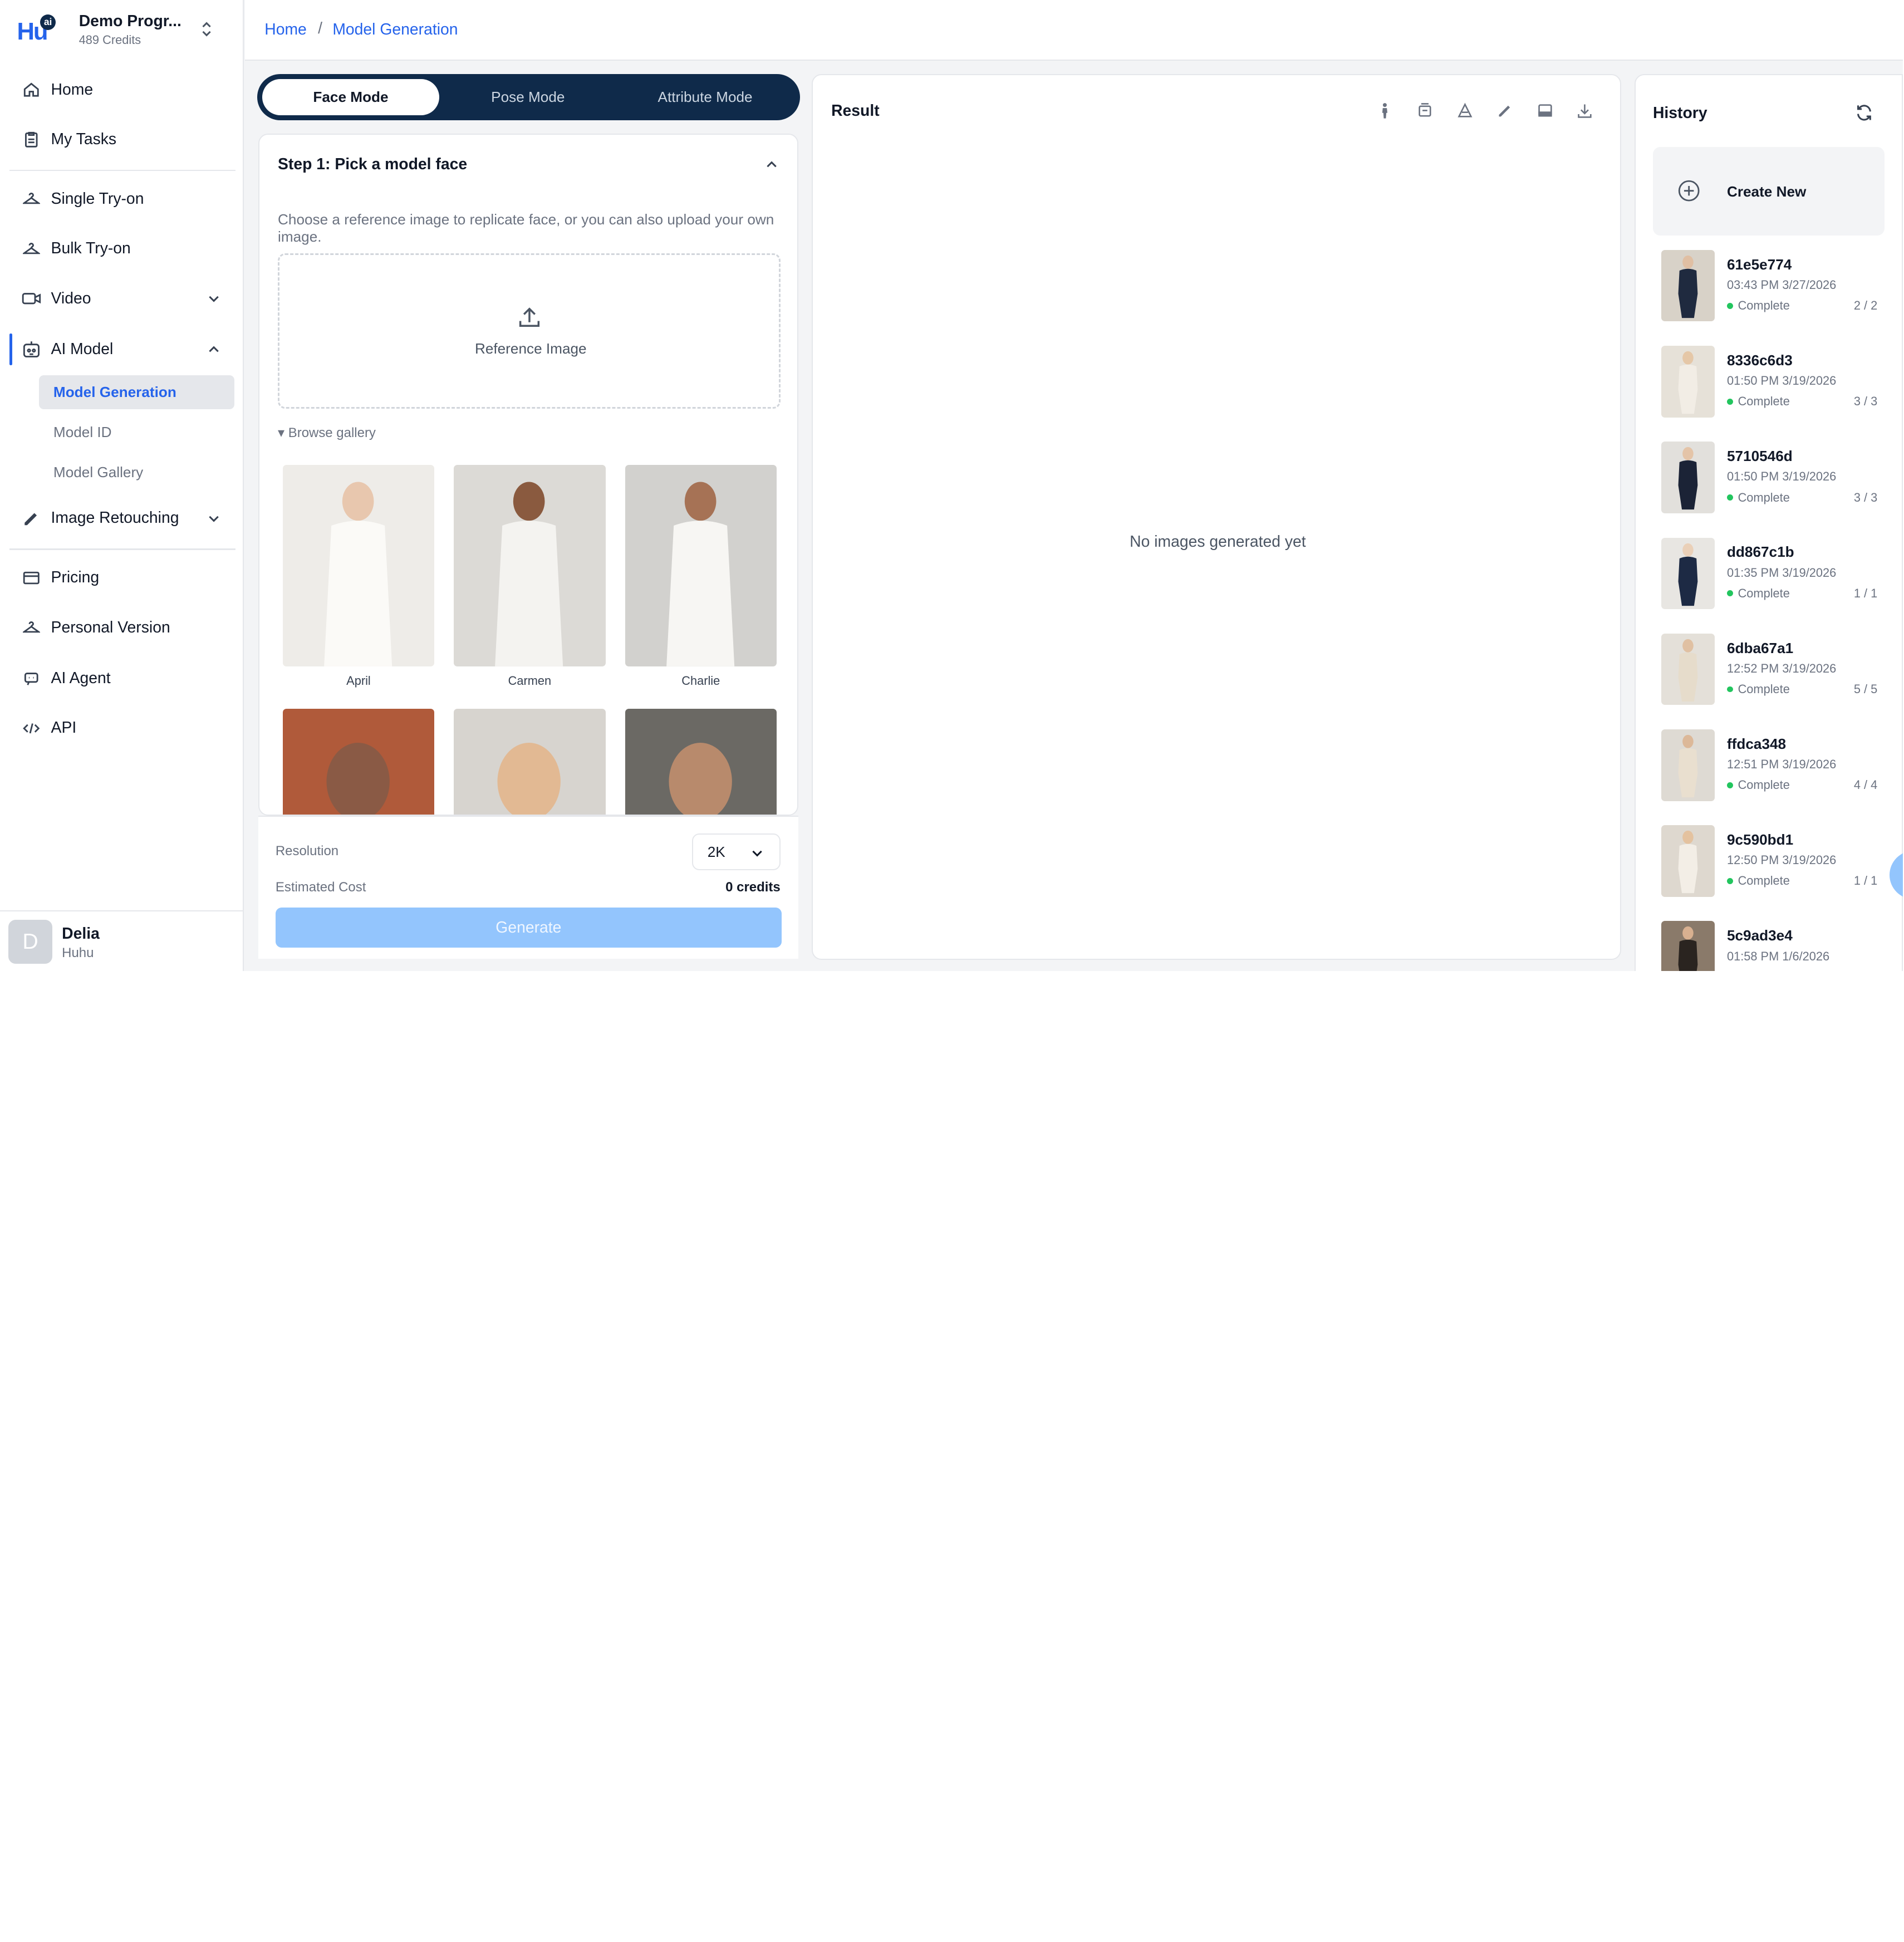  What do you see at coordinates (1781, 572) in the screenshot?
I see `history-date: 01:35 PM 3/19/2026` at bounding box center [1781, 572].